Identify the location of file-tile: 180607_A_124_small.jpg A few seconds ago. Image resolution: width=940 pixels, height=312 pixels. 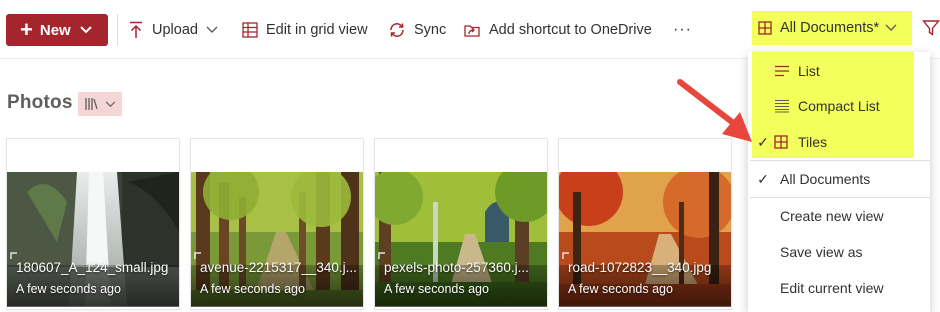
(93, 224).